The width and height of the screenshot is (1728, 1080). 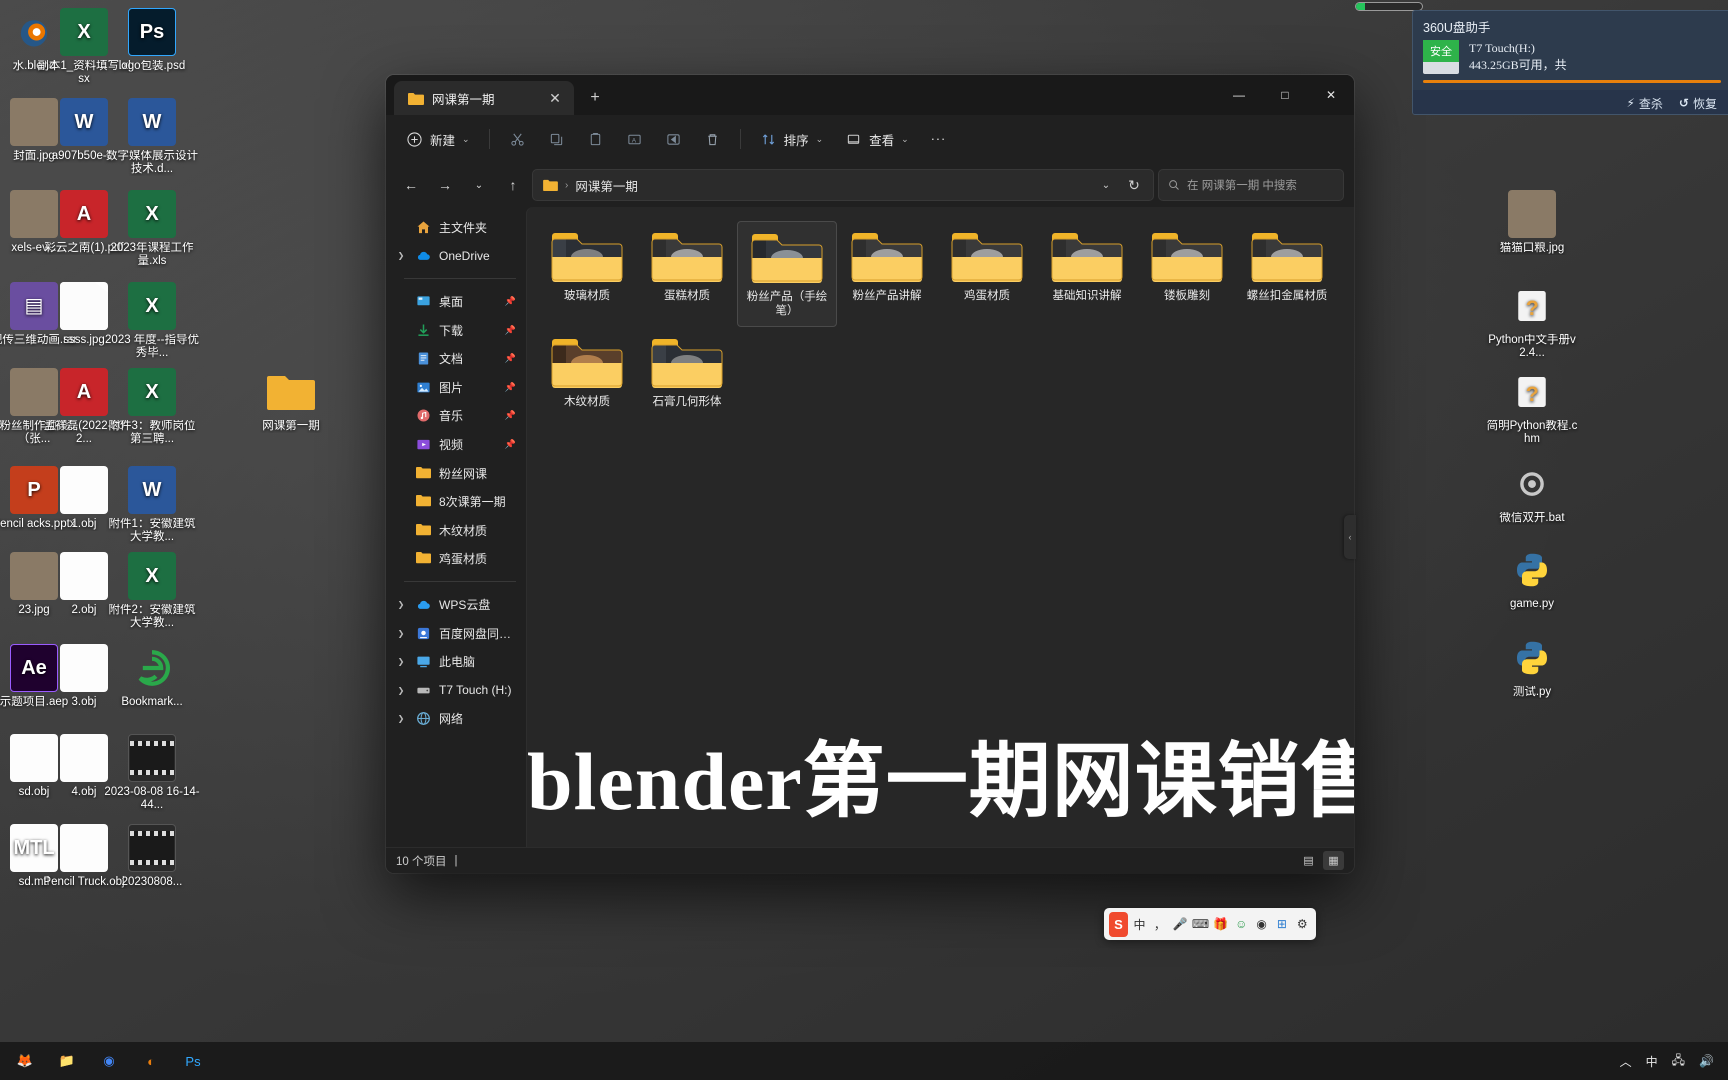 I want to click on tray-chevron-icon: ︿, so click(x=1626, y=1061).